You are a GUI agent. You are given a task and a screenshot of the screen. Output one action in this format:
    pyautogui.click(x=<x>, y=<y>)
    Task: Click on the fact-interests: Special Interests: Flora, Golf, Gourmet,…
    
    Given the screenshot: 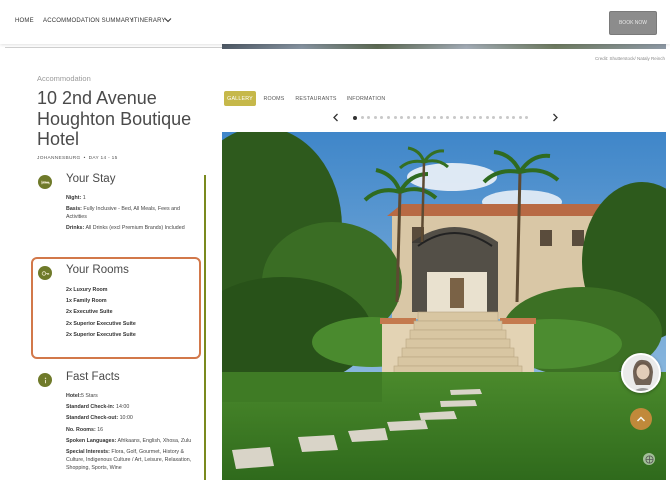 What is the action you would take?
    pyautogui.click(x=129, y=460)
    